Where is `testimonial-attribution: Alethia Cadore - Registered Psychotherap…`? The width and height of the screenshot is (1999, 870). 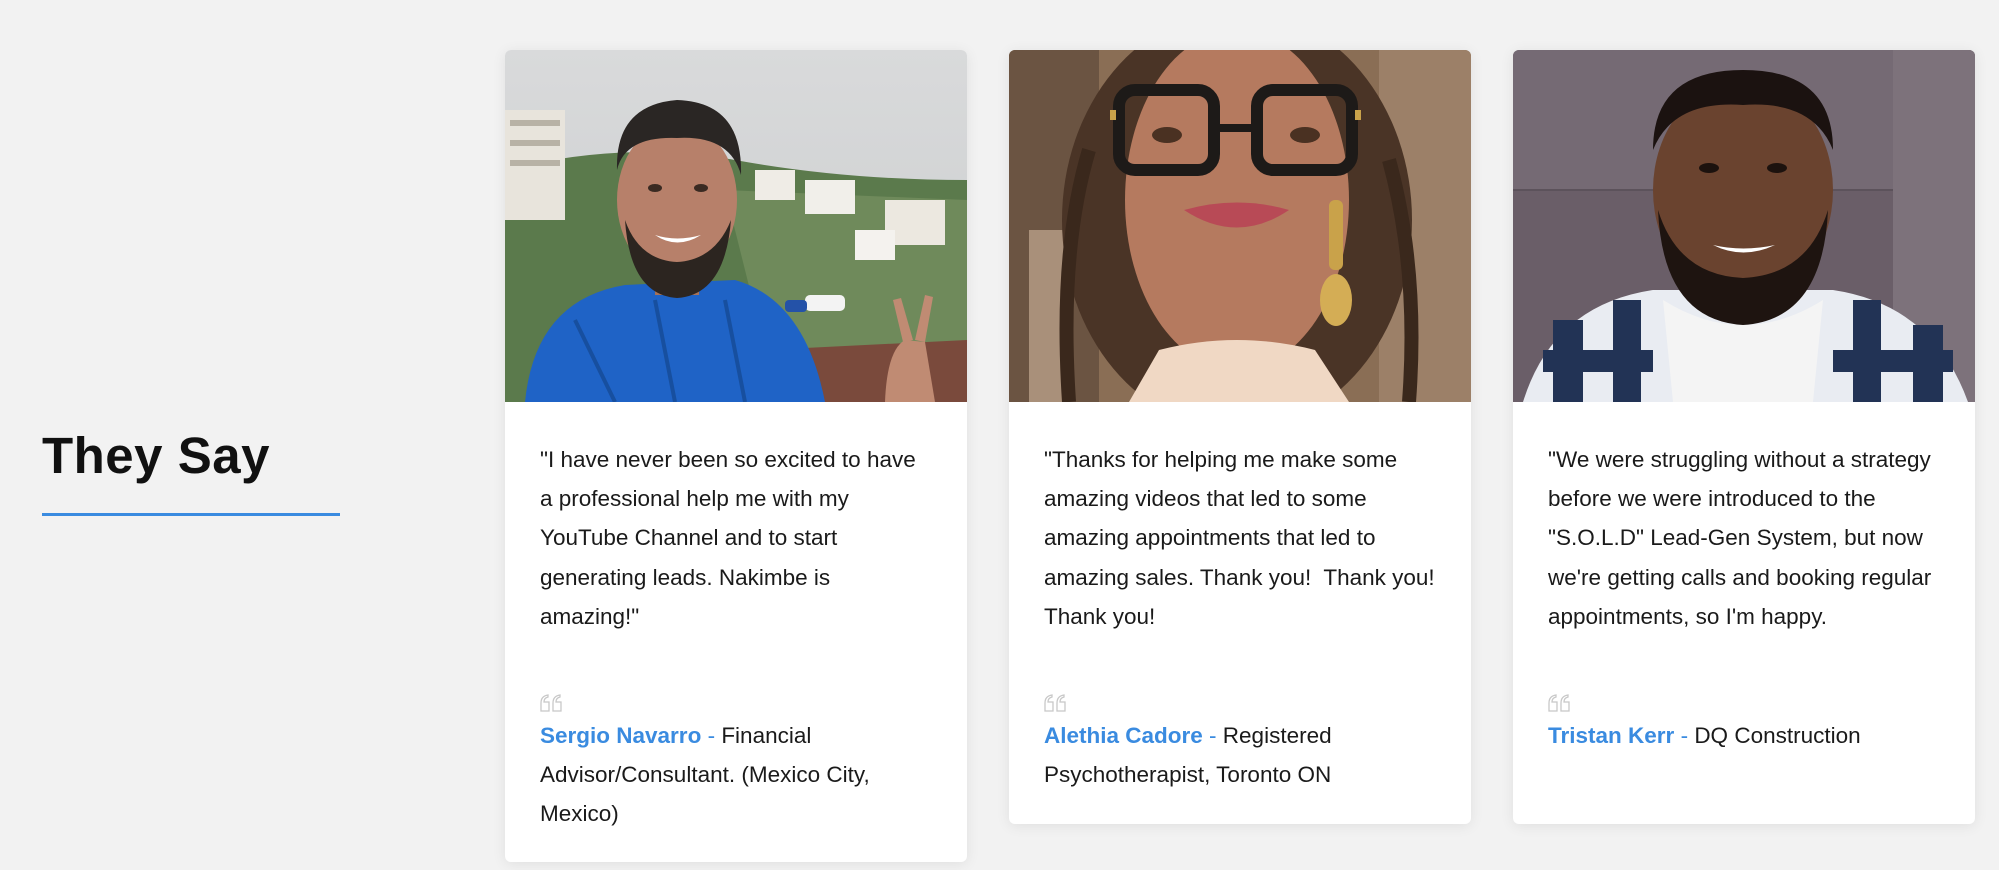
testimonial-attribution: Alethia Cadore - Registered Psychotherap… is located at coordinates (1240, 755).